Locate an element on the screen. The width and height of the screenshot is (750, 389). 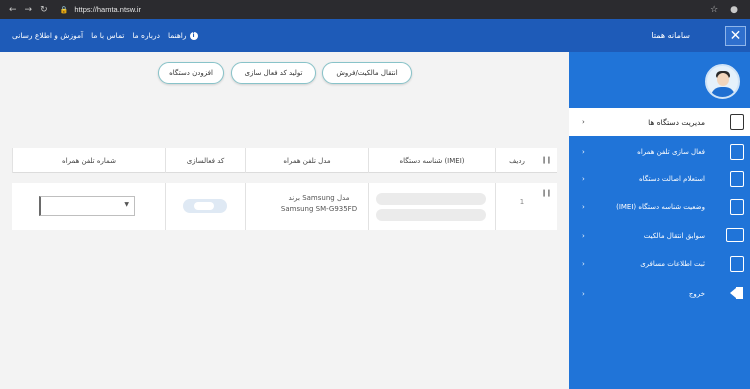
address-bar: https://hamta.ntsw.ir is located at coordinates (107, 9).